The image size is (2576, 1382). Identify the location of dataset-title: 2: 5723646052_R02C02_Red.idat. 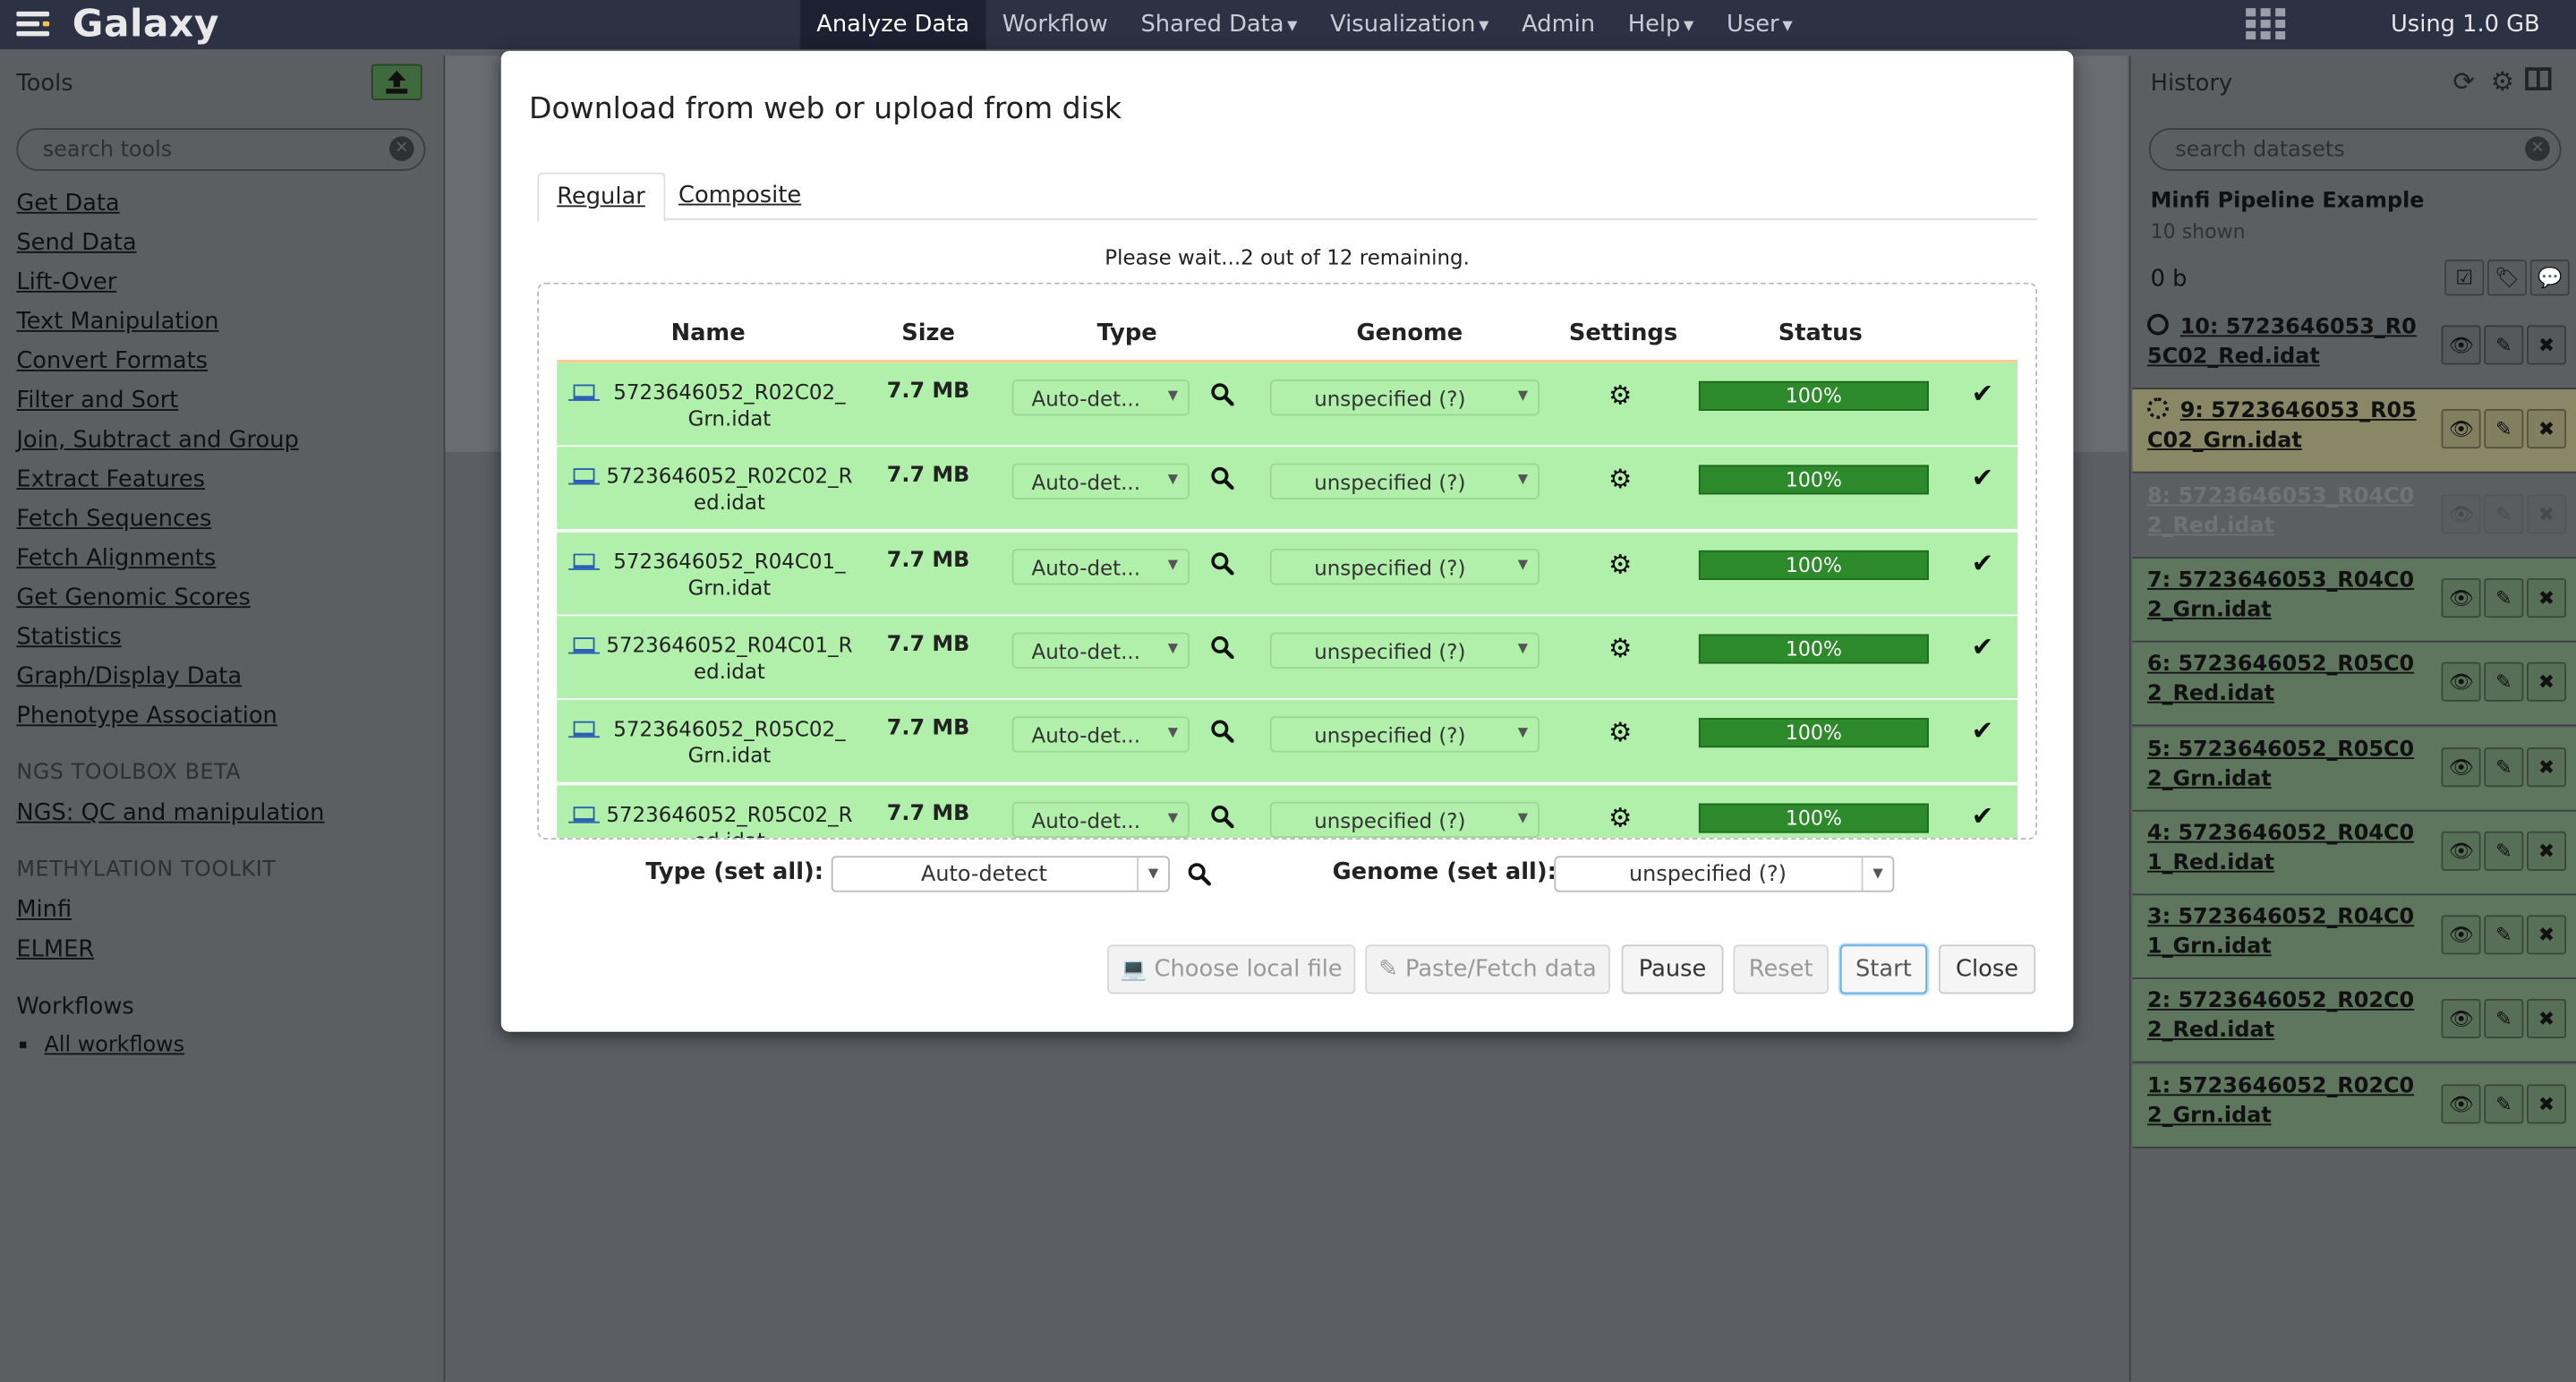
(2287, 1017).